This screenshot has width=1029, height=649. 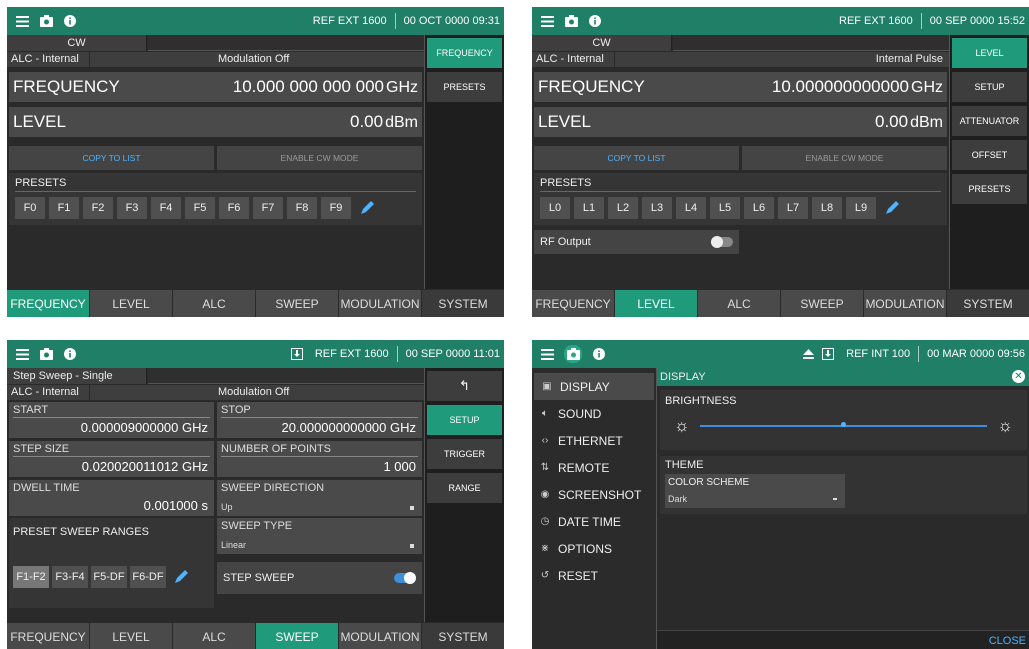 I want to click on frequency-row: FREQUENCY 10.000 000 000 000 GHz, so click(x=215, y=87).